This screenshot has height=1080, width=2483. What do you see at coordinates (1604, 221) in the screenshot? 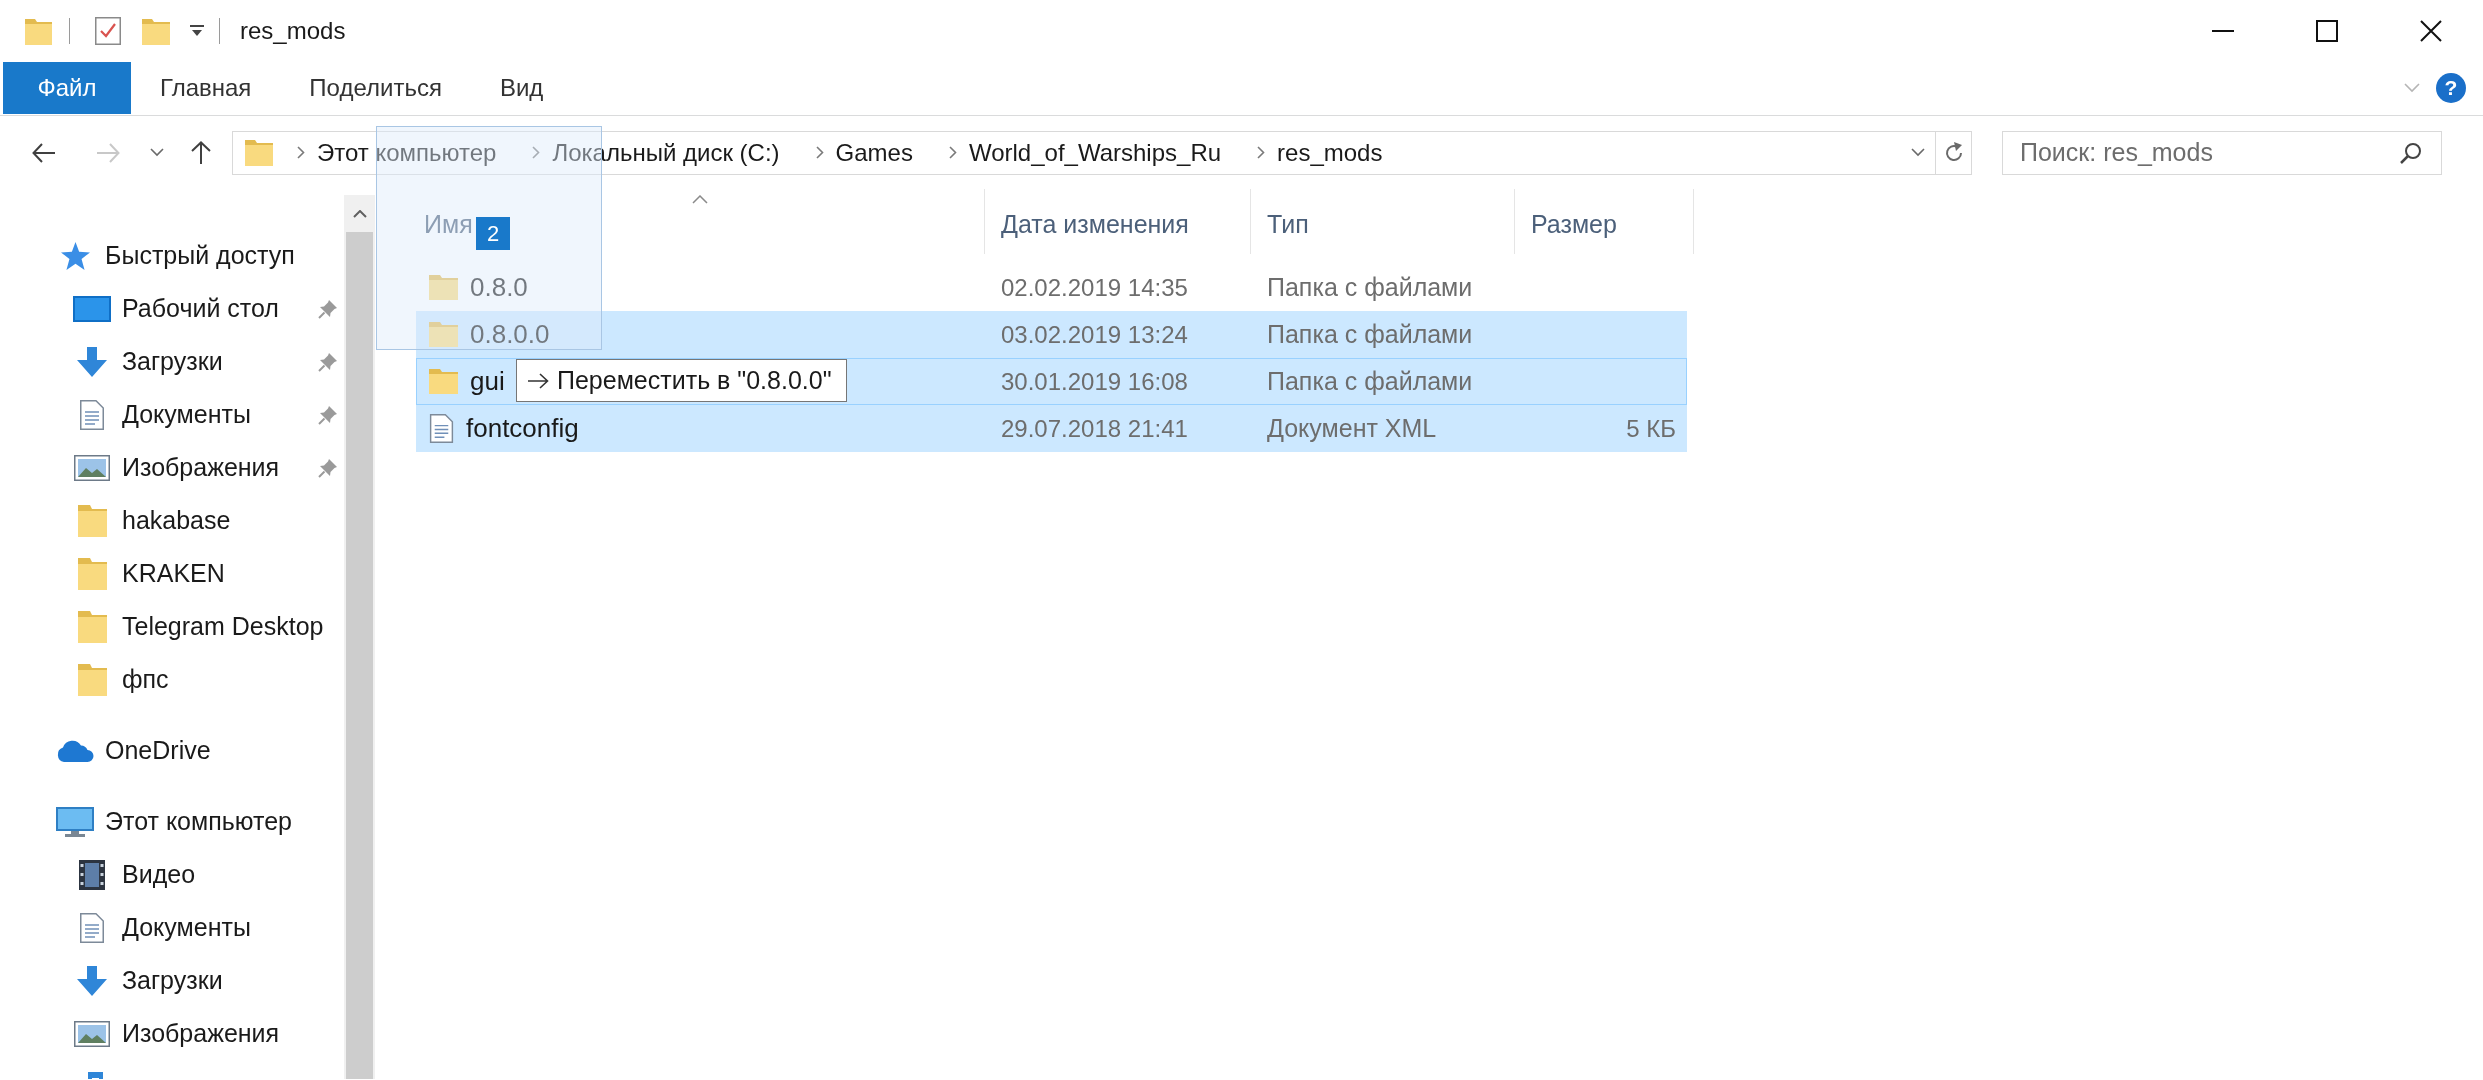
I see `column-header: Размер` at bounding box center [1604, 221].